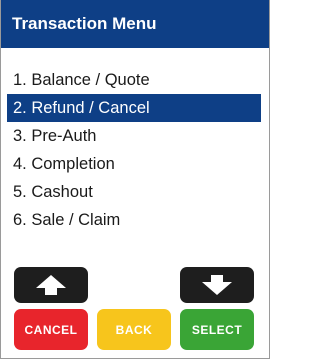  Describe the element at coordinates (217, 329) in the screenshot. I see `select-button: SELECT` at that location.